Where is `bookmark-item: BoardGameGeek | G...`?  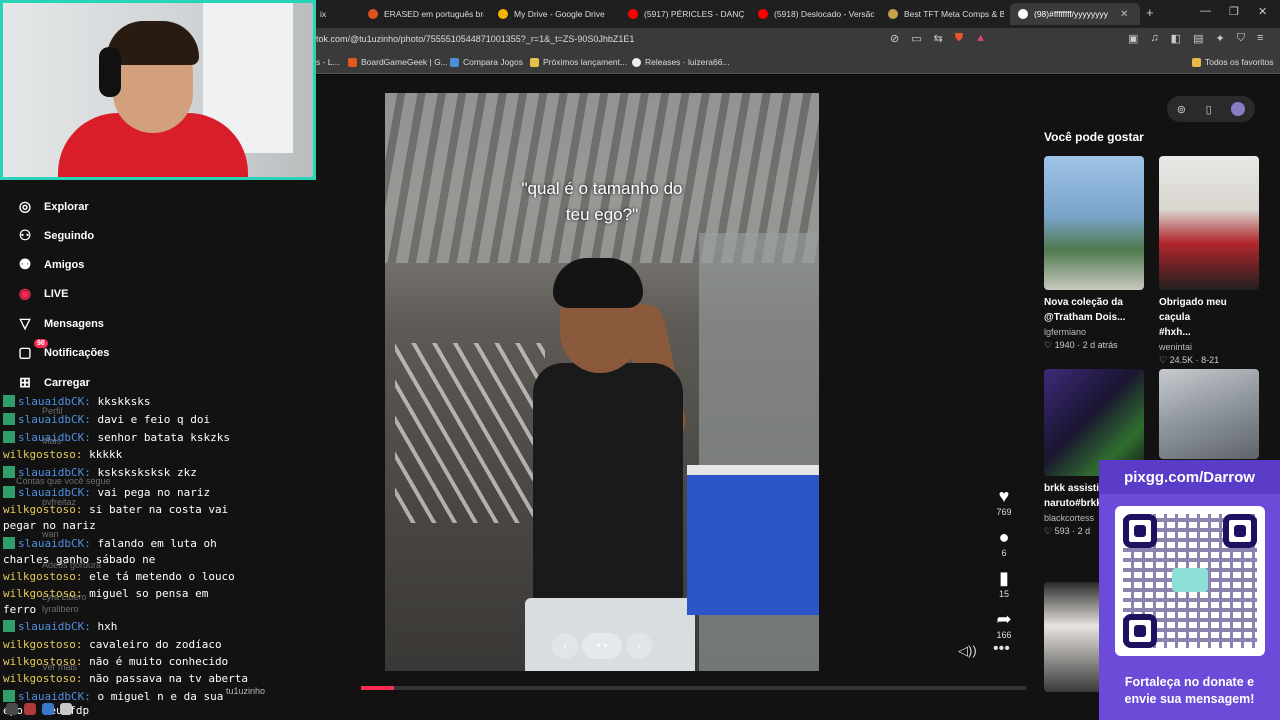 bookmark-item: BoardGameGeek | G... is located at coordinates (398, 62).